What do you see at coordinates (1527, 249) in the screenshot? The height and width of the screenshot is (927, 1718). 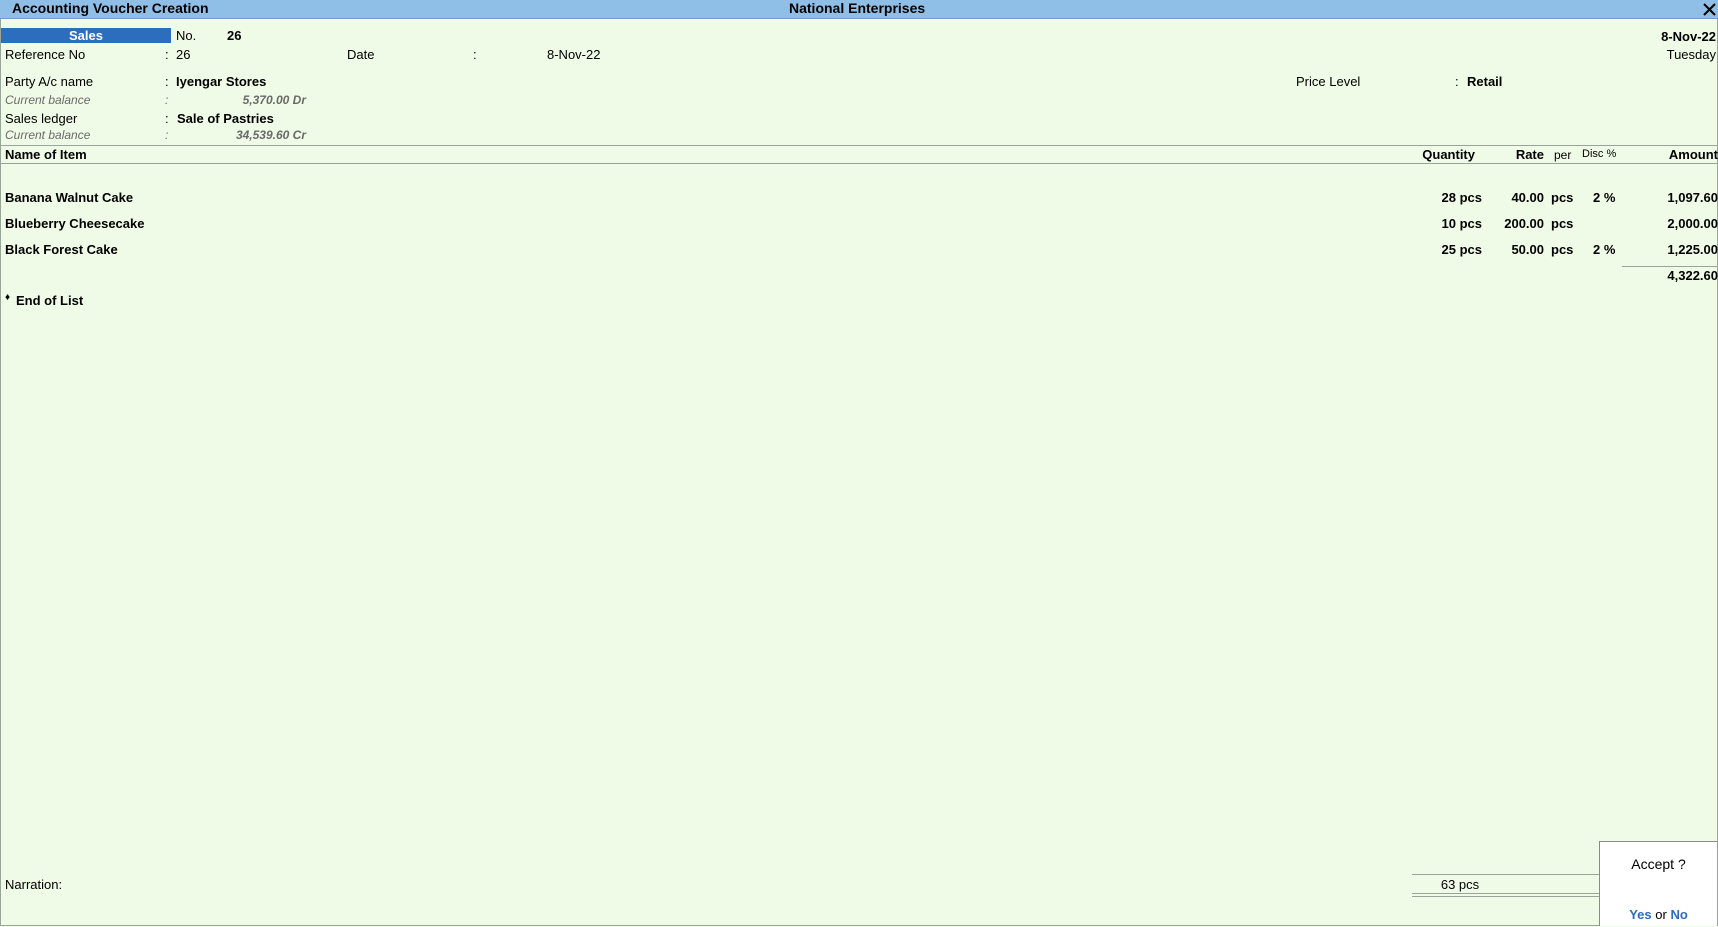 I see `row-rate: 50.00` at bounding box center [1527, 249].